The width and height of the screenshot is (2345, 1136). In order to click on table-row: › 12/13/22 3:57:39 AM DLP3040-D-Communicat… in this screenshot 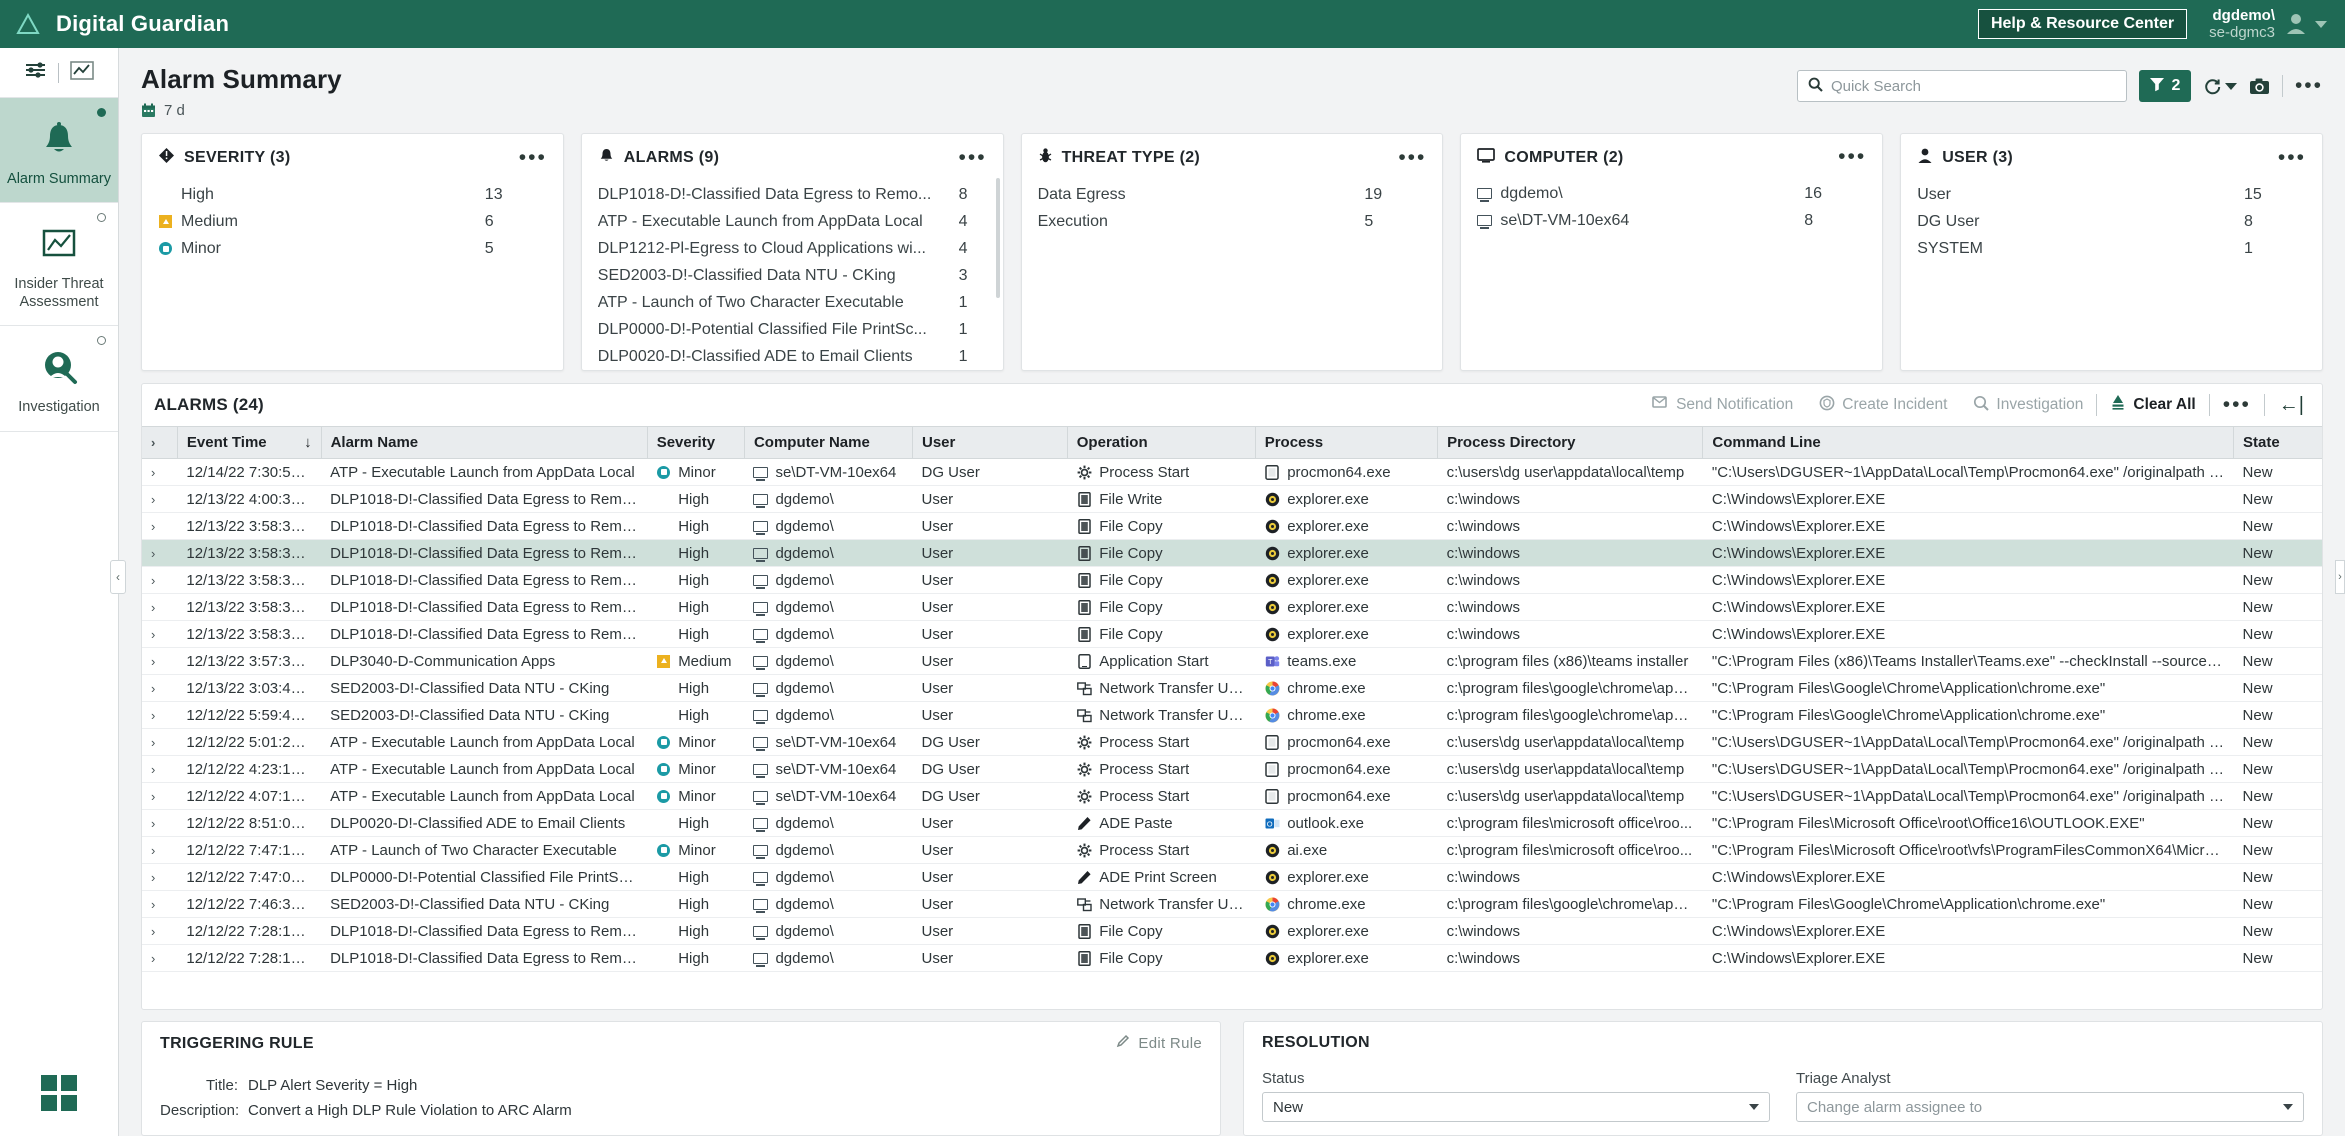, I will do `click(1232, 661)`.